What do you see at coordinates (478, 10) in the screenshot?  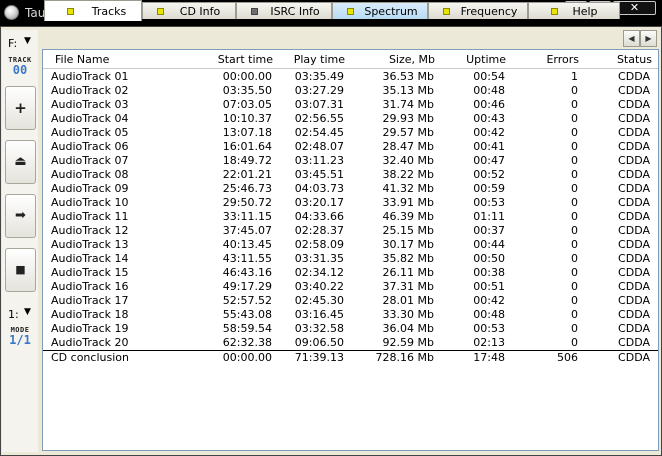 I see `tab-frequency: Frequency` at bounding box center [478, 10].